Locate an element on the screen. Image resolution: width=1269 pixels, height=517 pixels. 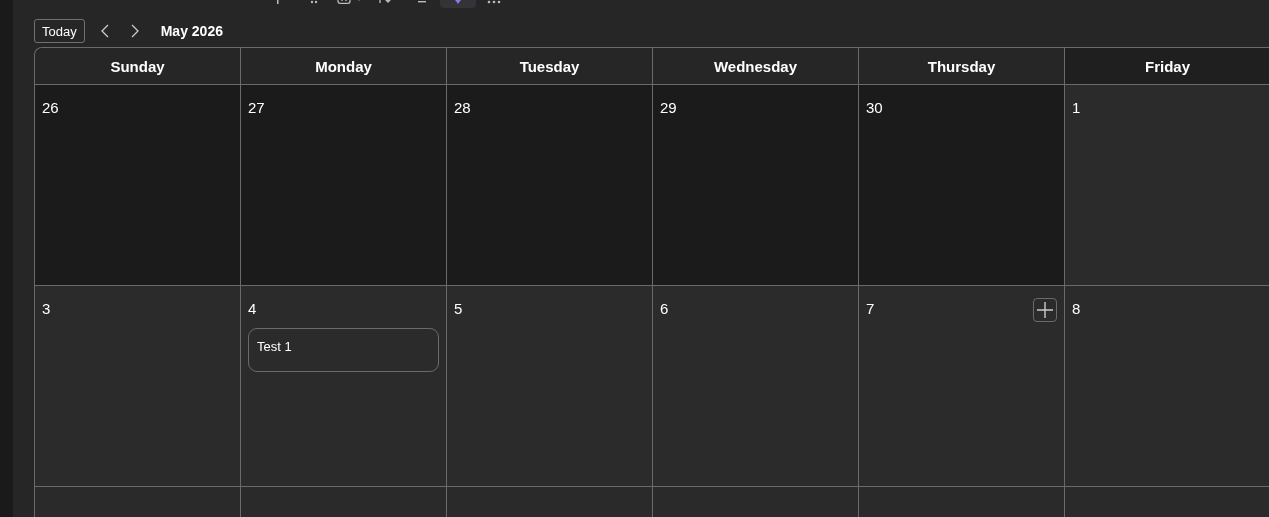
chevron-right-icon is located at coordinates (134, 31).